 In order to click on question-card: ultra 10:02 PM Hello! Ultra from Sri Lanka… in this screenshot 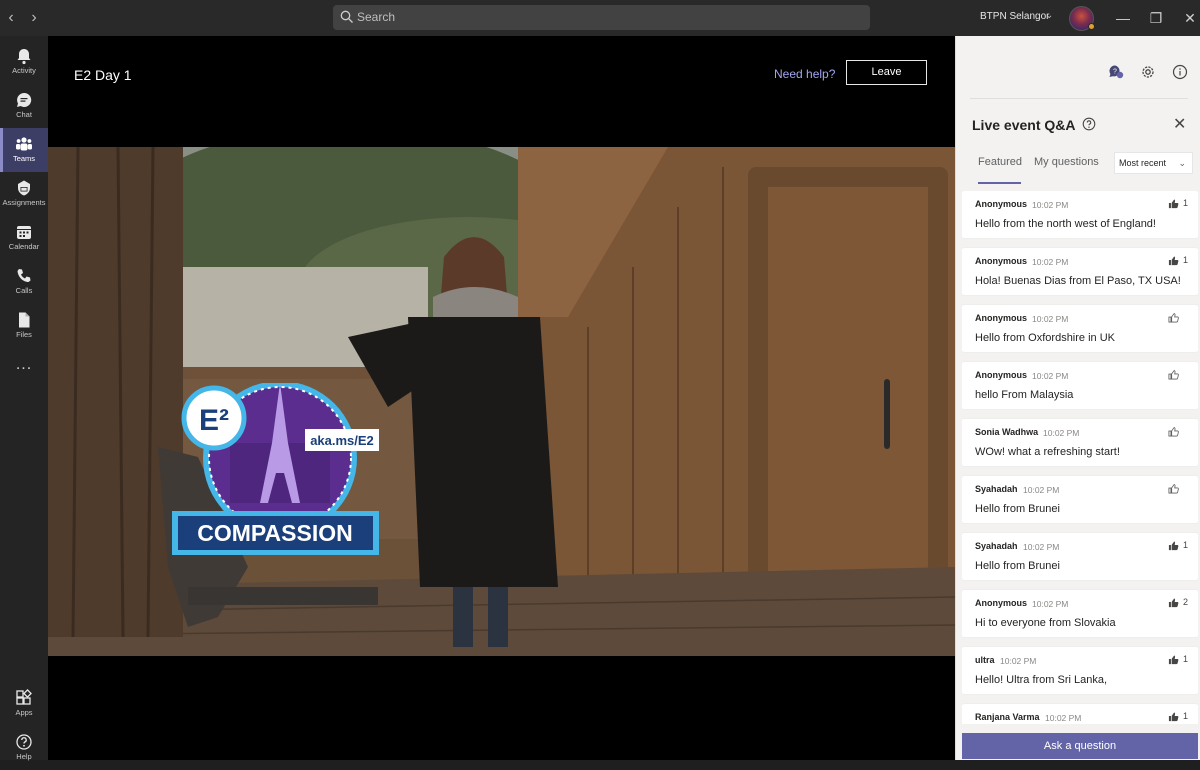, I will do `click(1080, 670)`.